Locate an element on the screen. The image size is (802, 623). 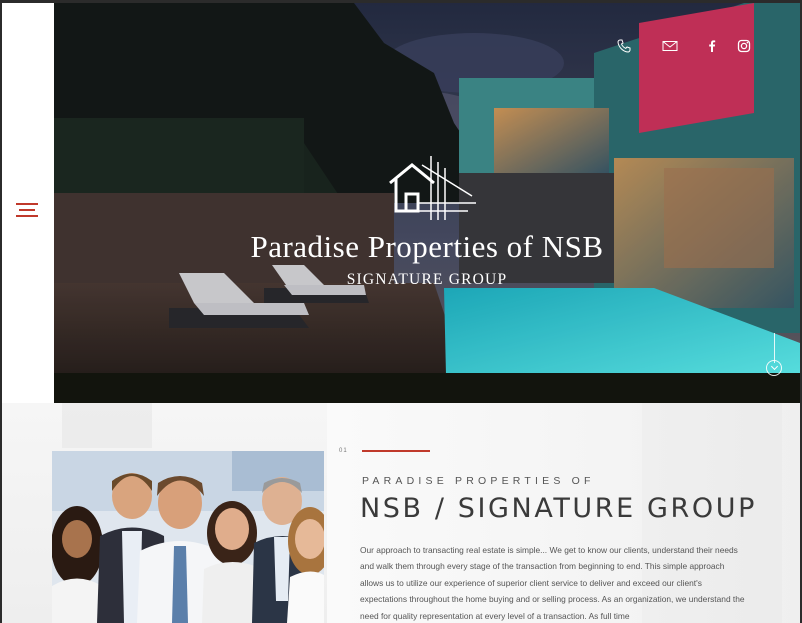
scroll-down-icon is located at coordinates (774, 368).